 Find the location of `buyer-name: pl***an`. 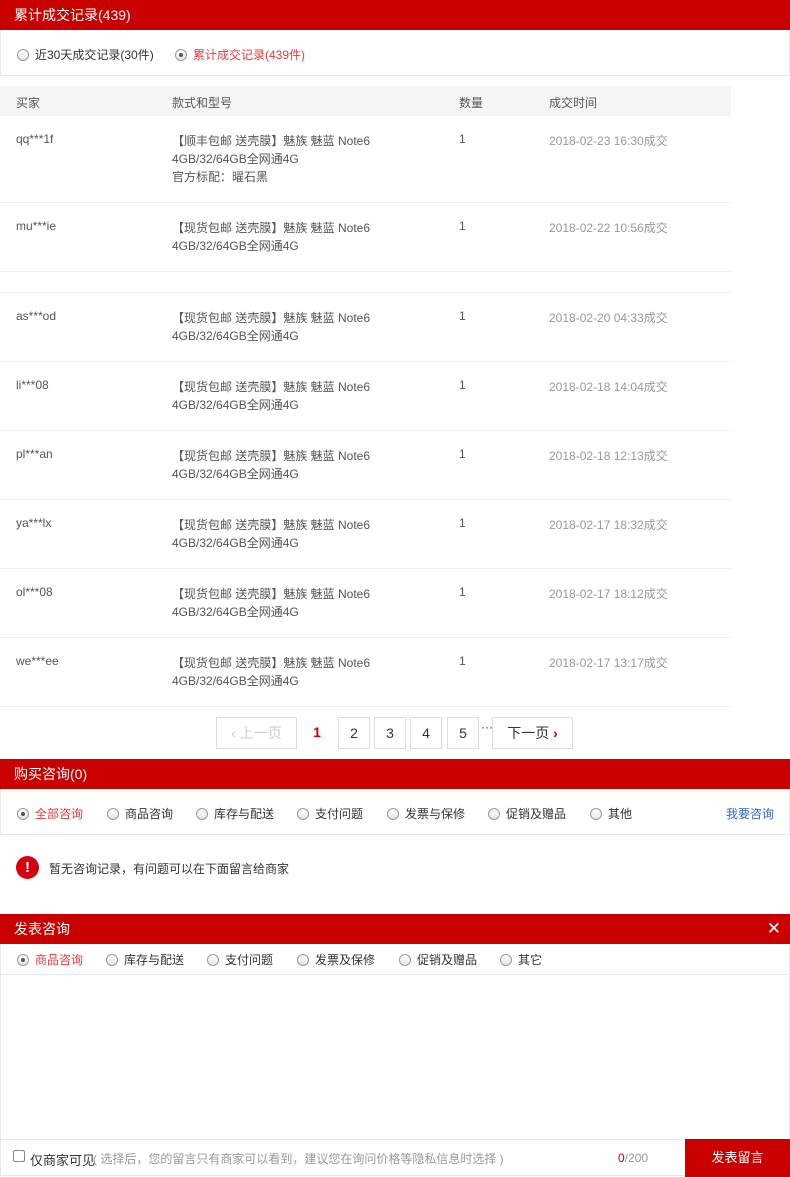

buyer-name: pl***an is located at coordinates (34, 454).